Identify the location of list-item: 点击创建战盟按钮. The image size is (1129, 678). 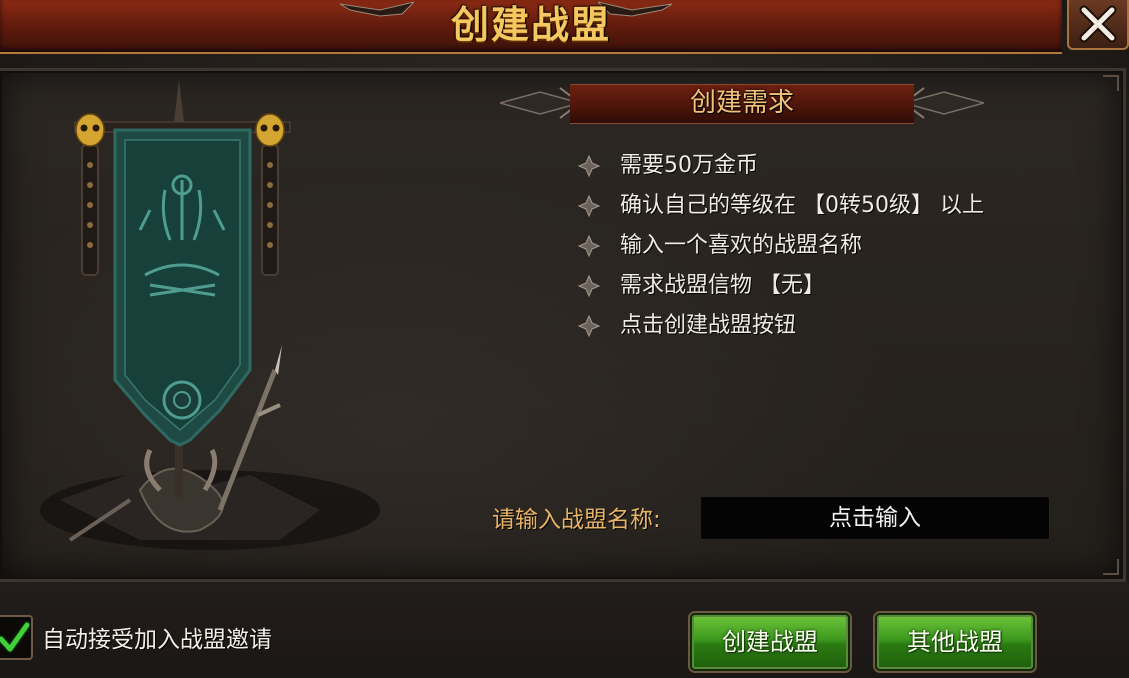
(781, 326).